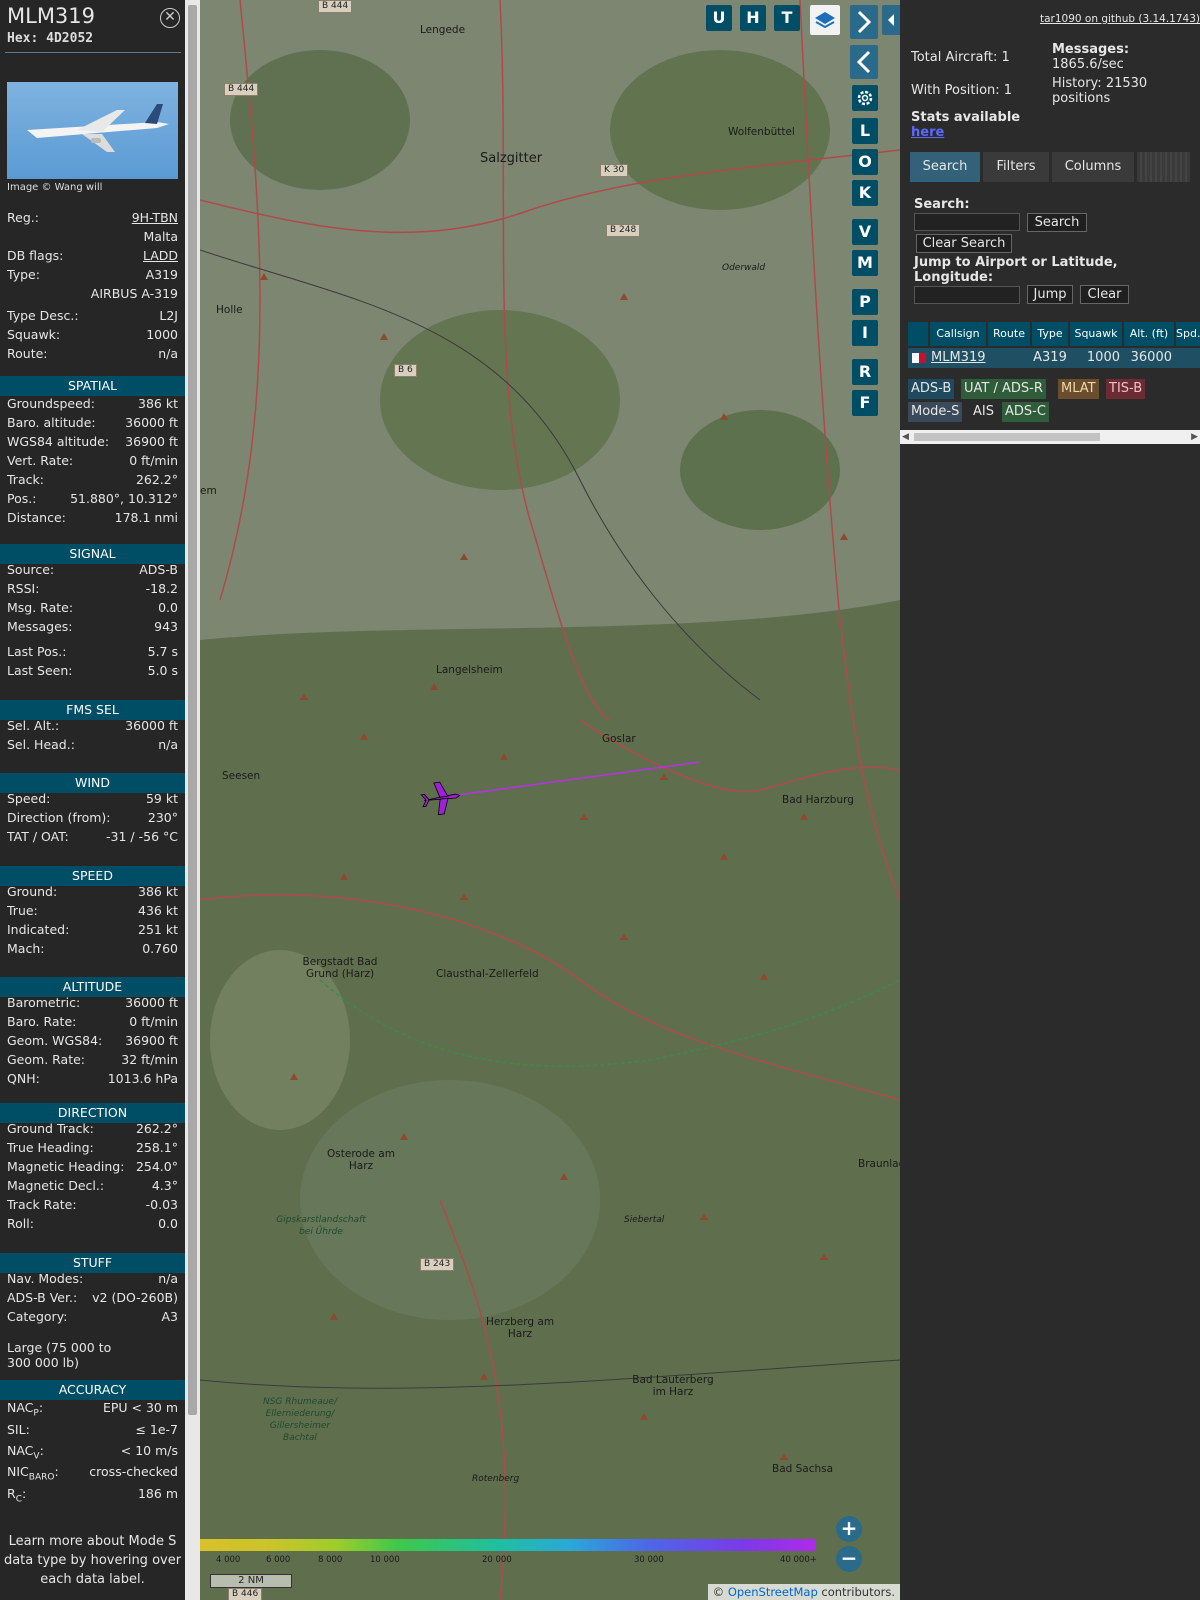 The height and width of the screenshot is (1600, 1200). I want to click on place-label: Holle, so click(229, 310).